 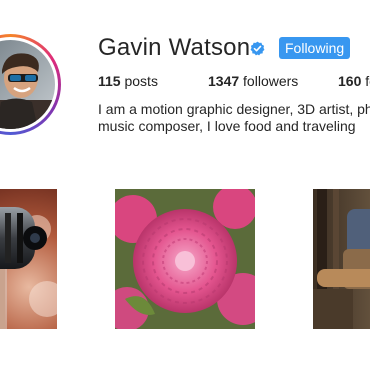 I want to click on following-label: following, so click(x=367, y=81).